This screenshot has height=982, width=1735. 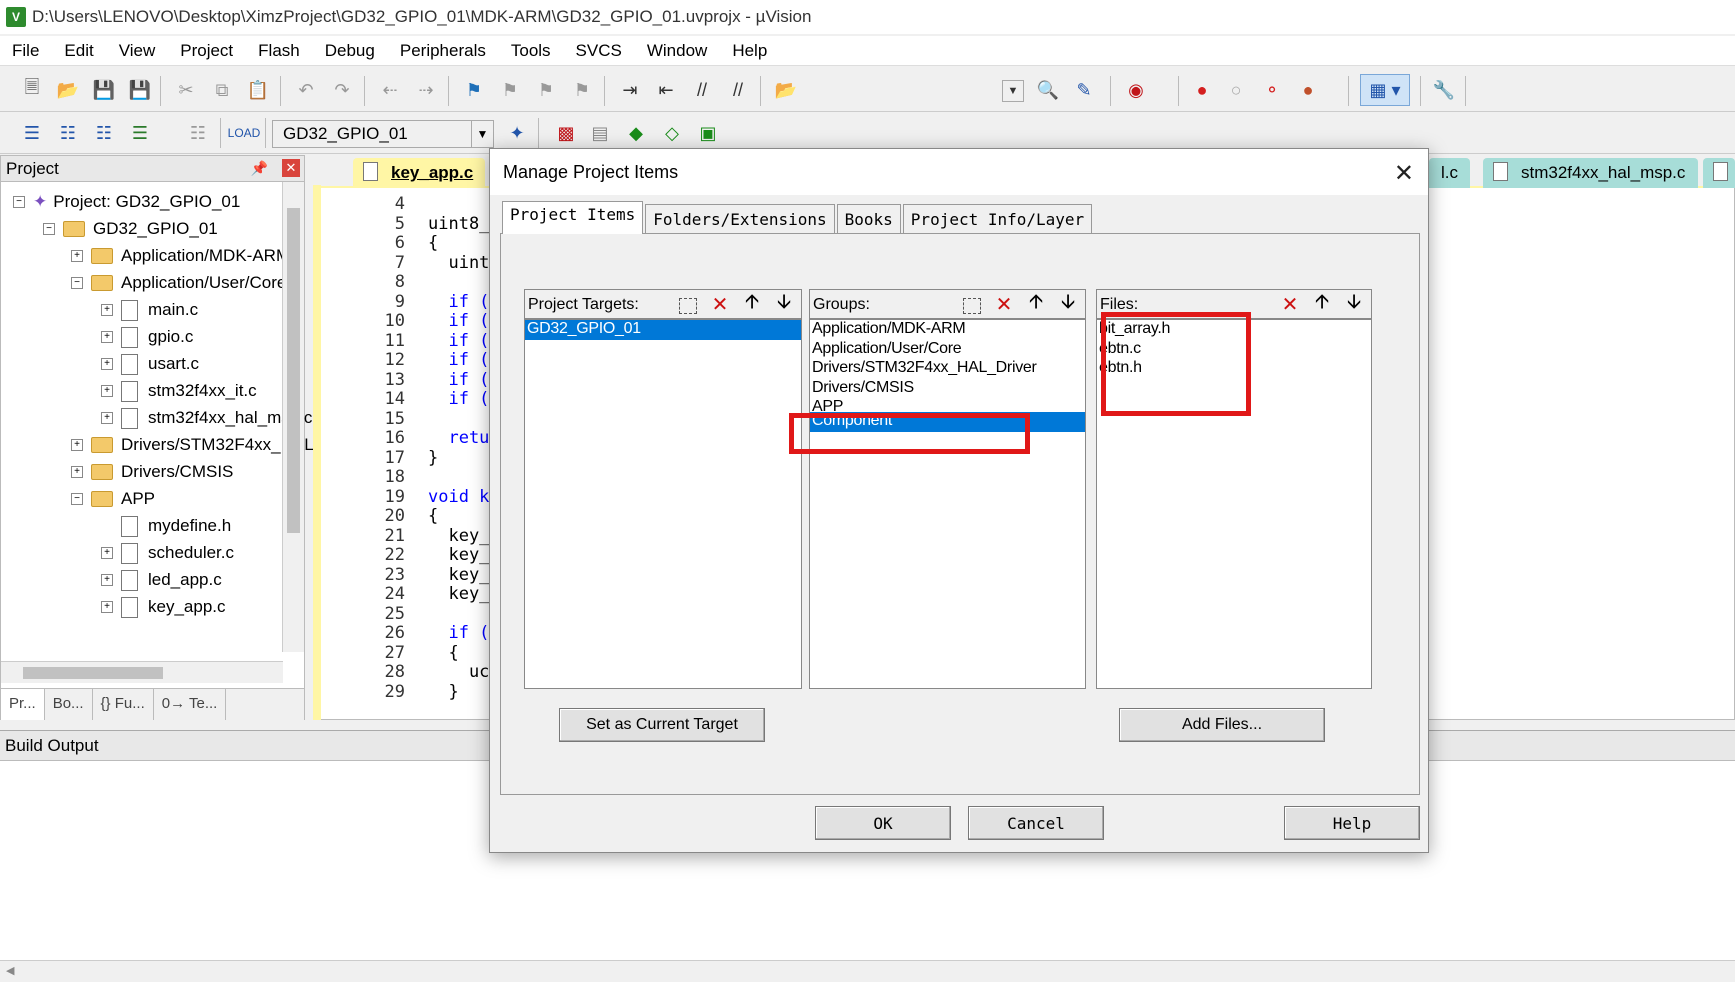 I want to click on tree-item-file: + main.c, so click(x=149, y=310).